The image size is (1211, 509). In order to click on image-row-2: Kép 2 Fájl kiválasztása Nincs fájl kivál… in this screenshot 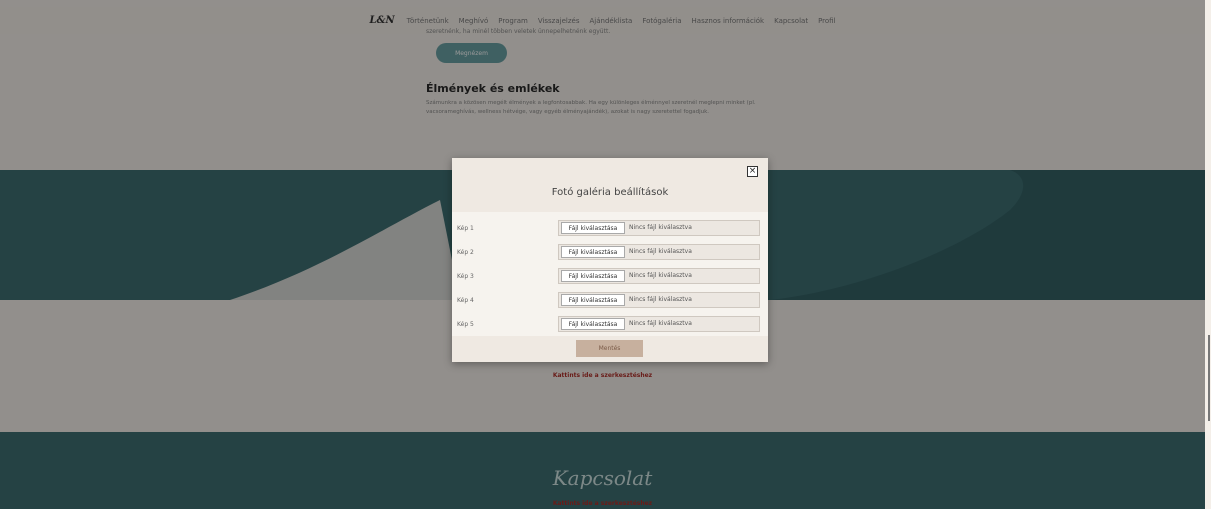, I will do `click(610, 253)`.